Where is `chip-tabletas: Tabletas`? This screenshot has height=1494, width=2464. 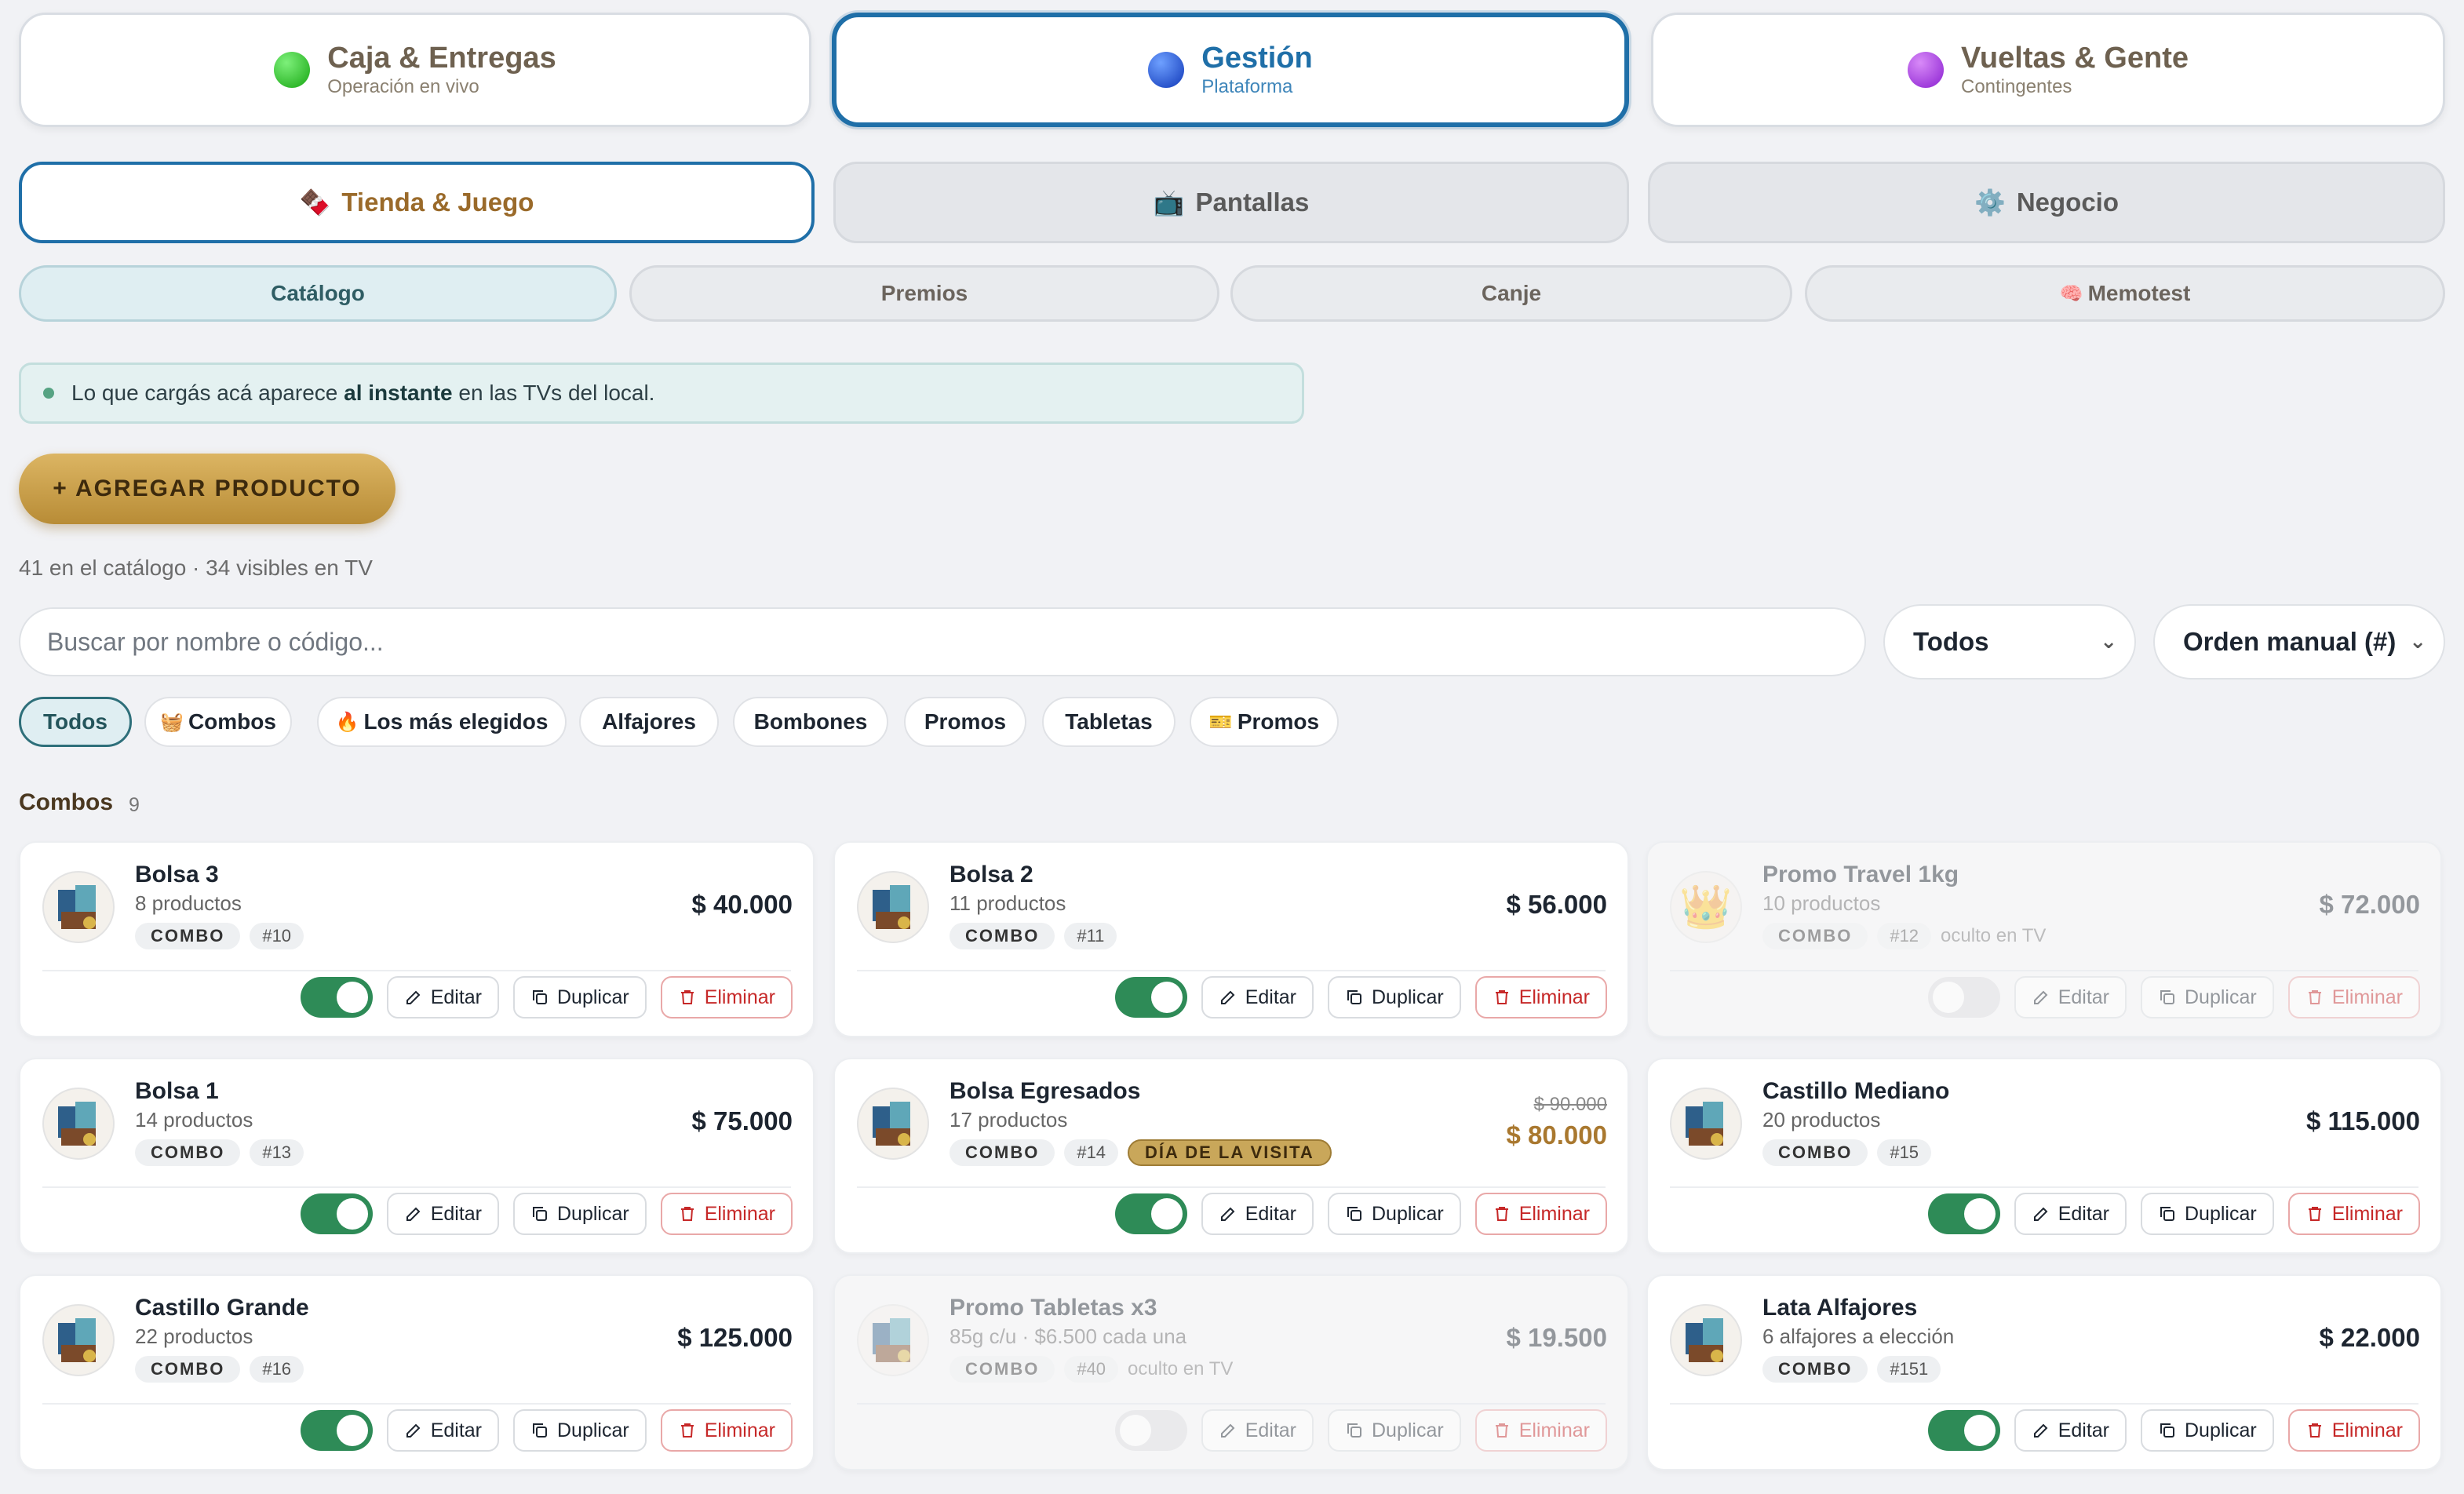 chip-tabletas: Tabletas is located at coordinates (1109, 722).